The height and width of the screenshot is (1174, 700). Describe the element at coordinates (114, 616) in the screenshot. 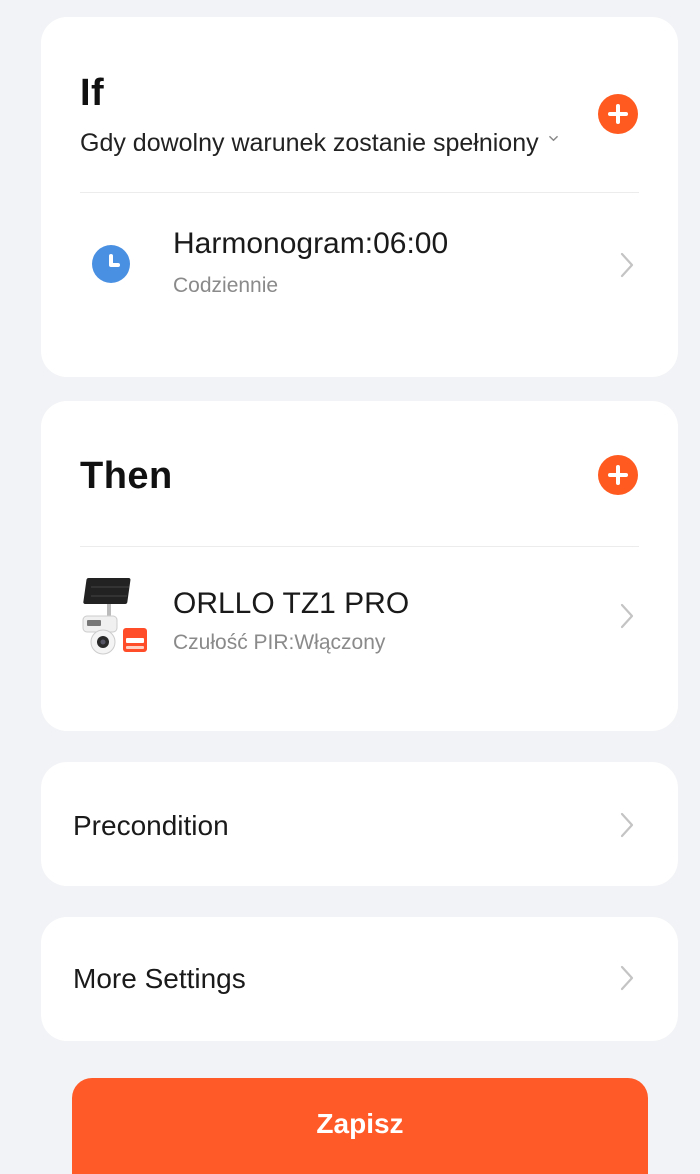

I see `camera-device-image` at that location.